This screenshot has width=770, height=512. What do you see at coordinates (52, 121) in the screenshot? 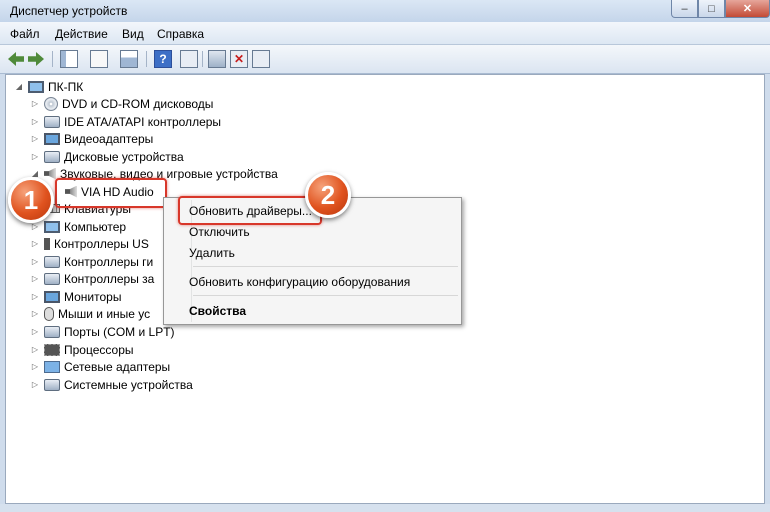
I see `ide-controller-icon` at bounding box center [52, 121].